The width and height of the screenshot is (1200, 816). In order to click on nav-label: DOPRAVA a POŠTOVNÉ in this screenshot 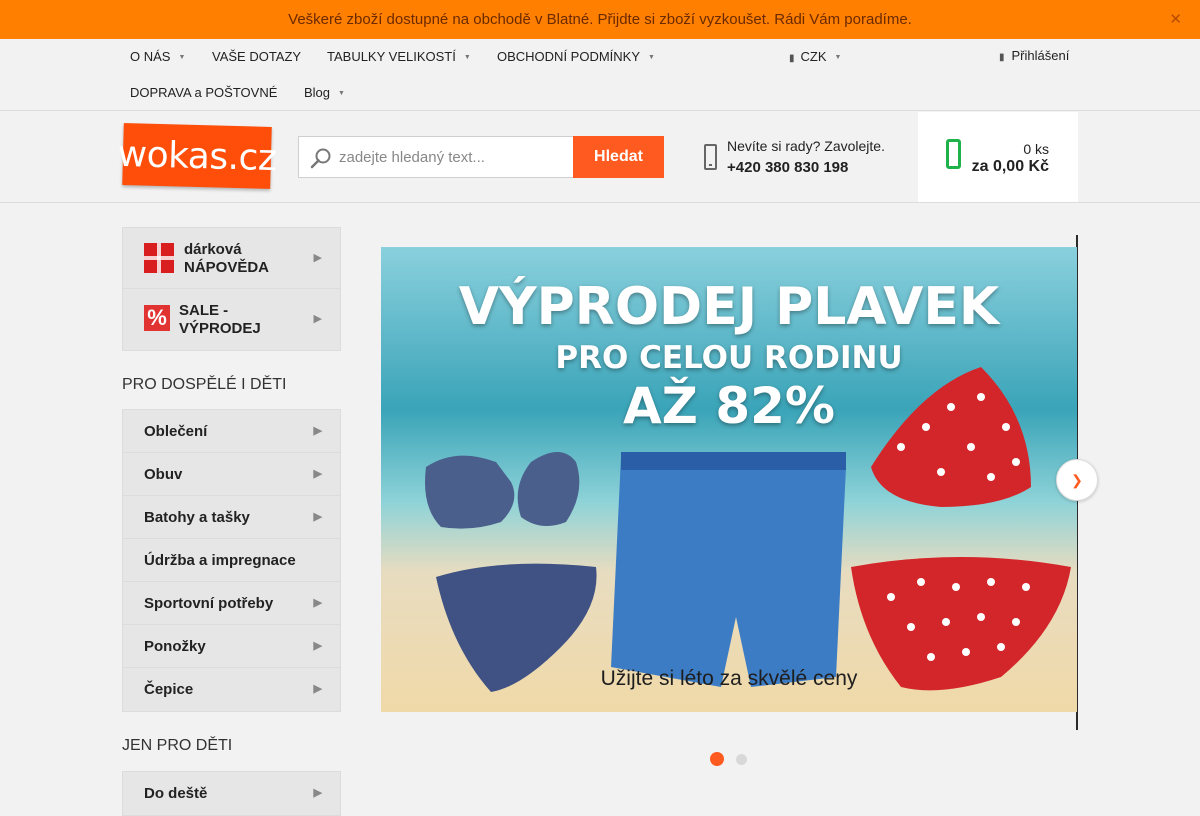, I will do `click(204, 92)`.